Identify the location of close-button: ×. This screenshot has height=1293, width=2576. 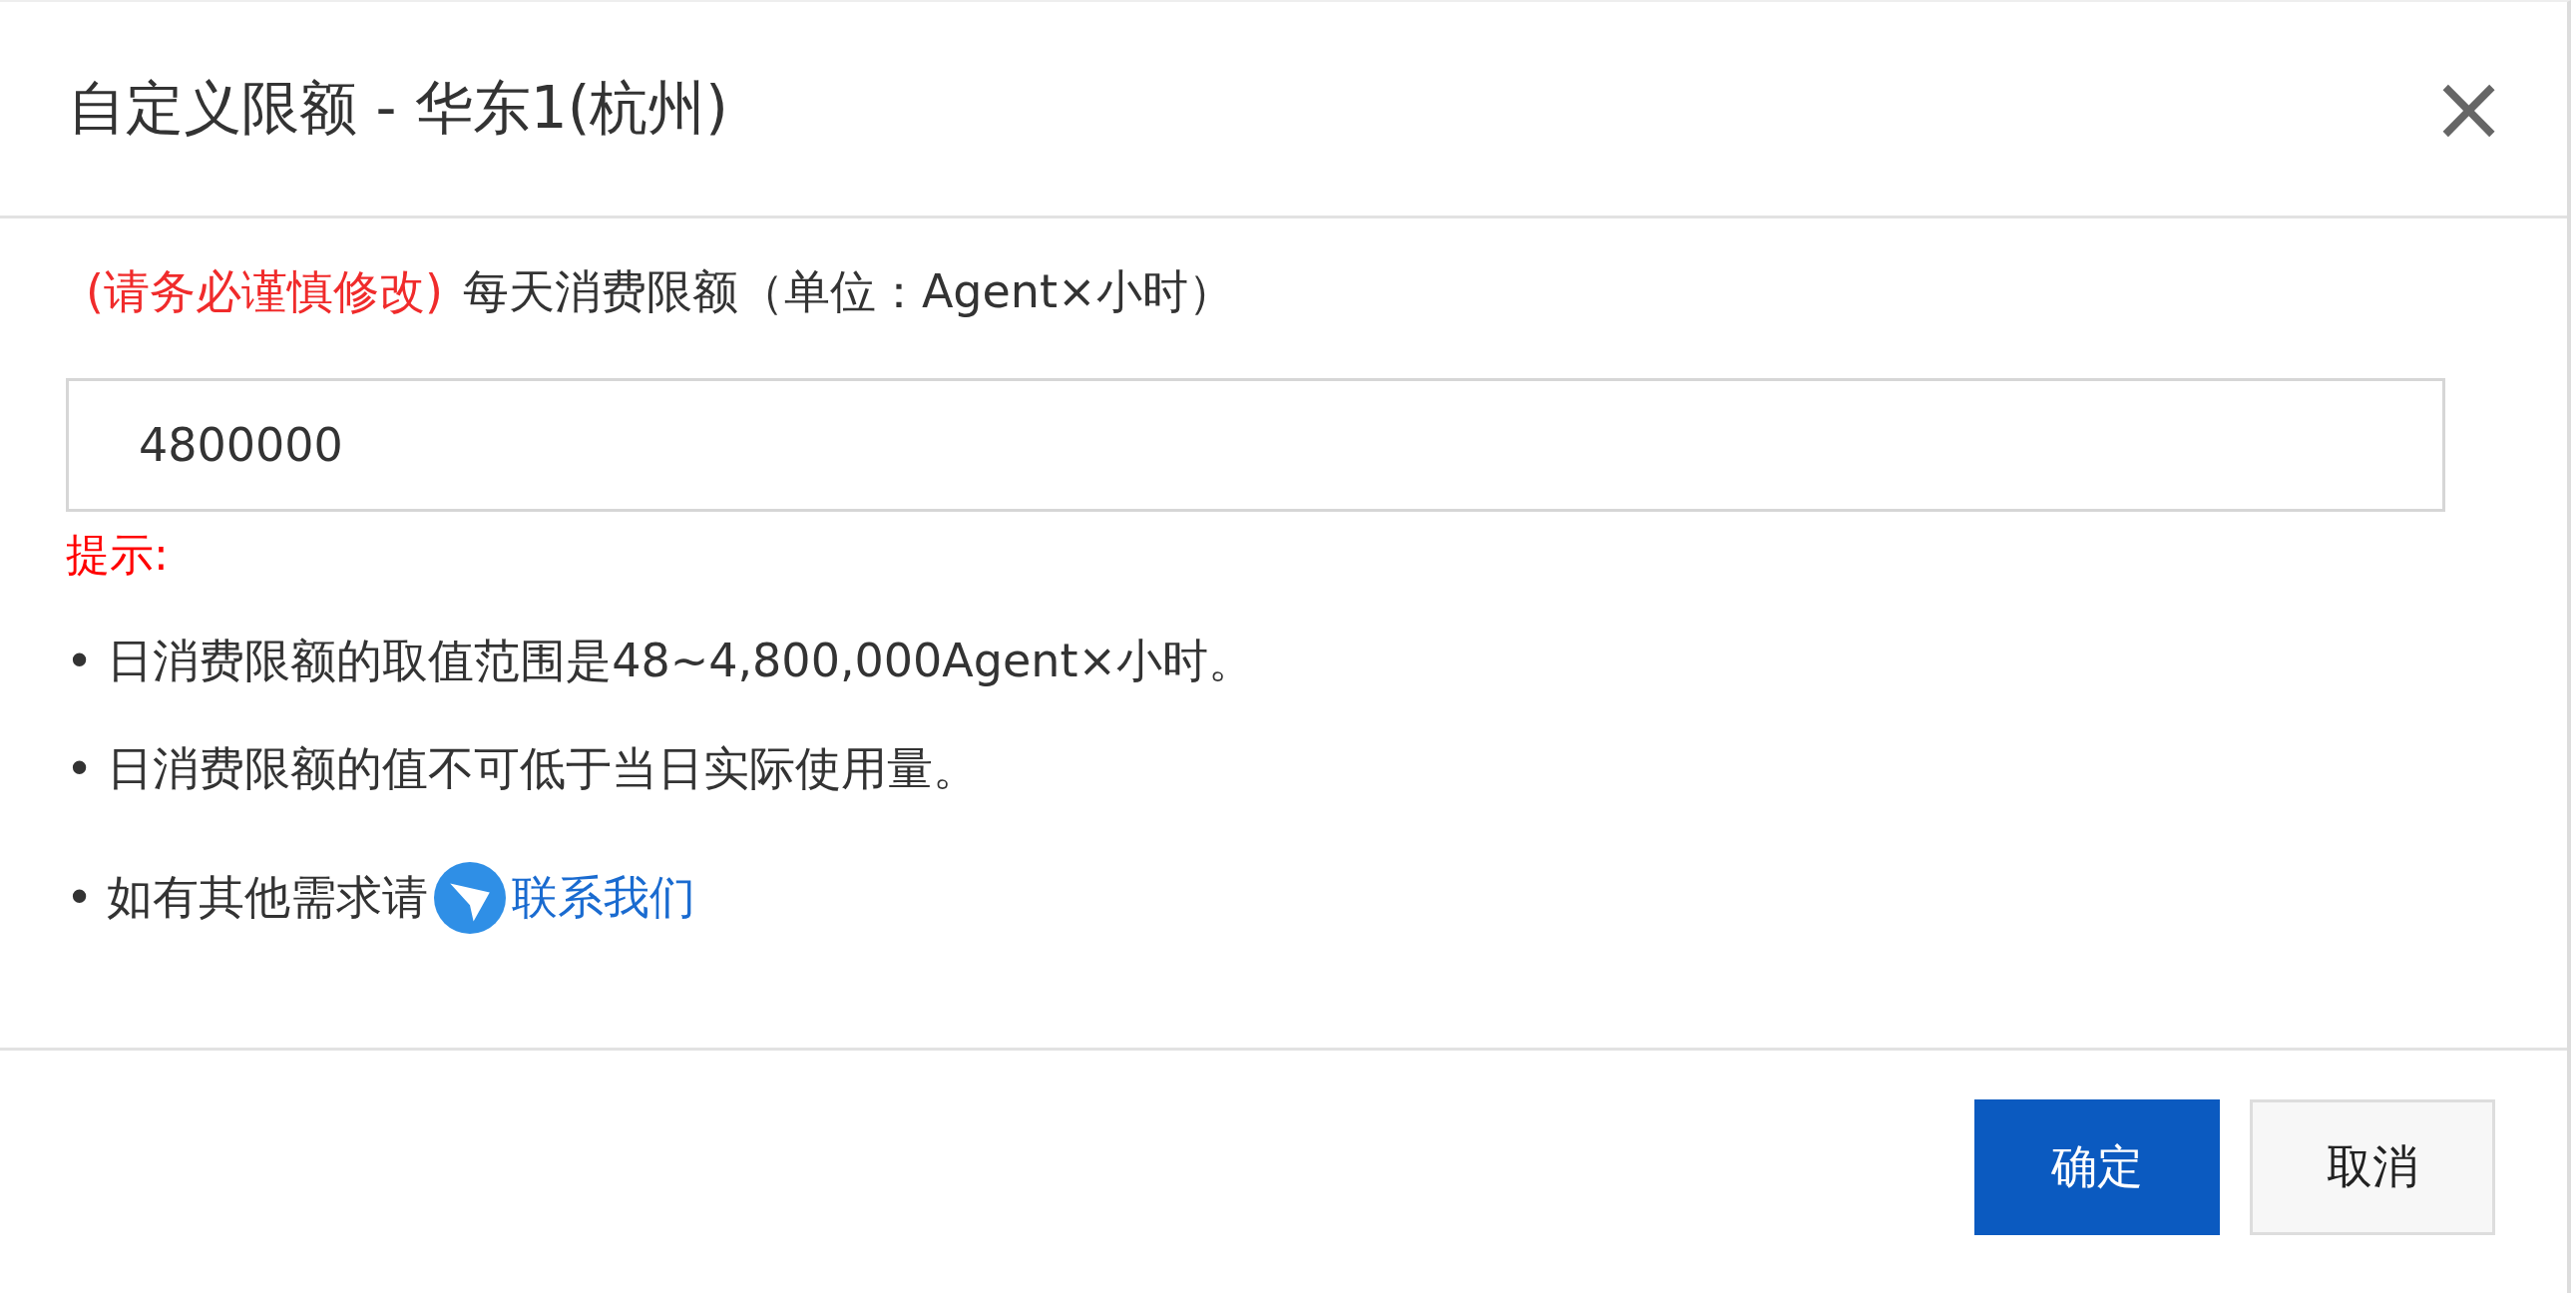
(2468, 109).